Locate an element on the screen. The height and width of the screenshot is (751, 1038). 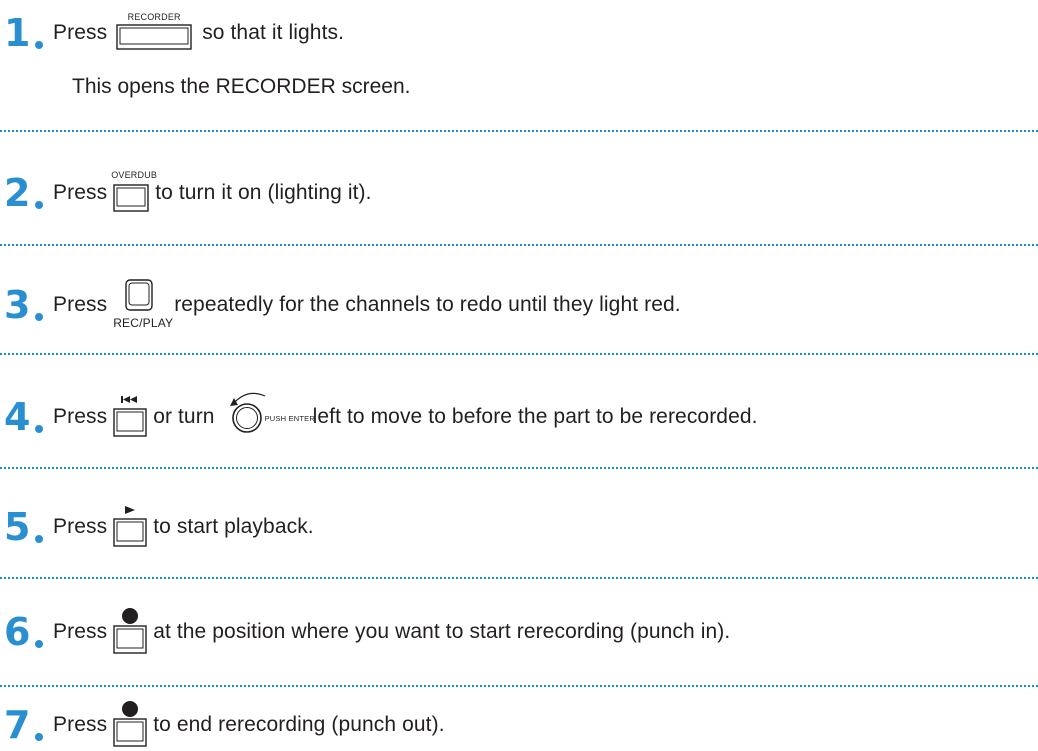
step-number: 3 is located at coordinates (17, 305).